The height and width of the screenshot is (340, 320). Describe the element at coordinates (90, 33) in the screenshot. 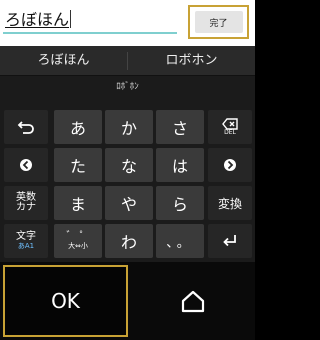

I see `input-underline` at that location.